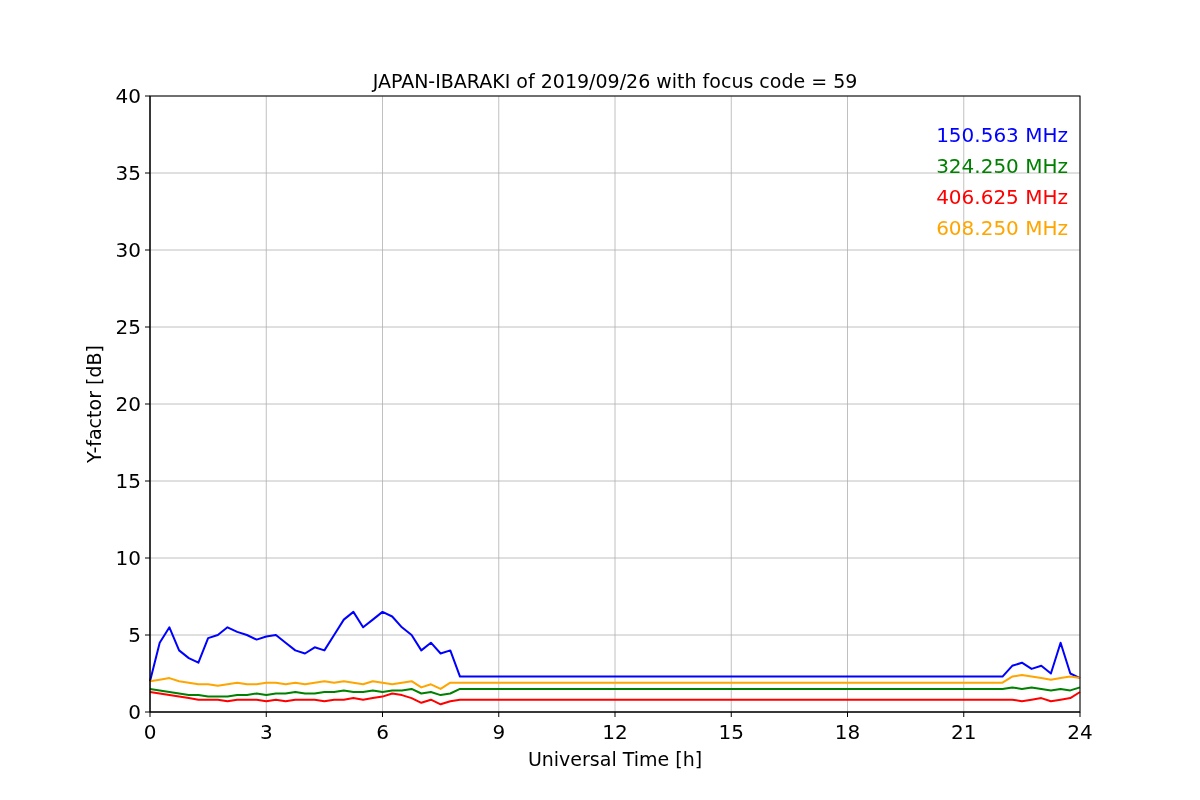 This screenshot has height=800, width=1200. What do you see at coordinates (1080, 732) in the screenshot?
I see `tick-label: 24` at bounding box center [1080, 732].